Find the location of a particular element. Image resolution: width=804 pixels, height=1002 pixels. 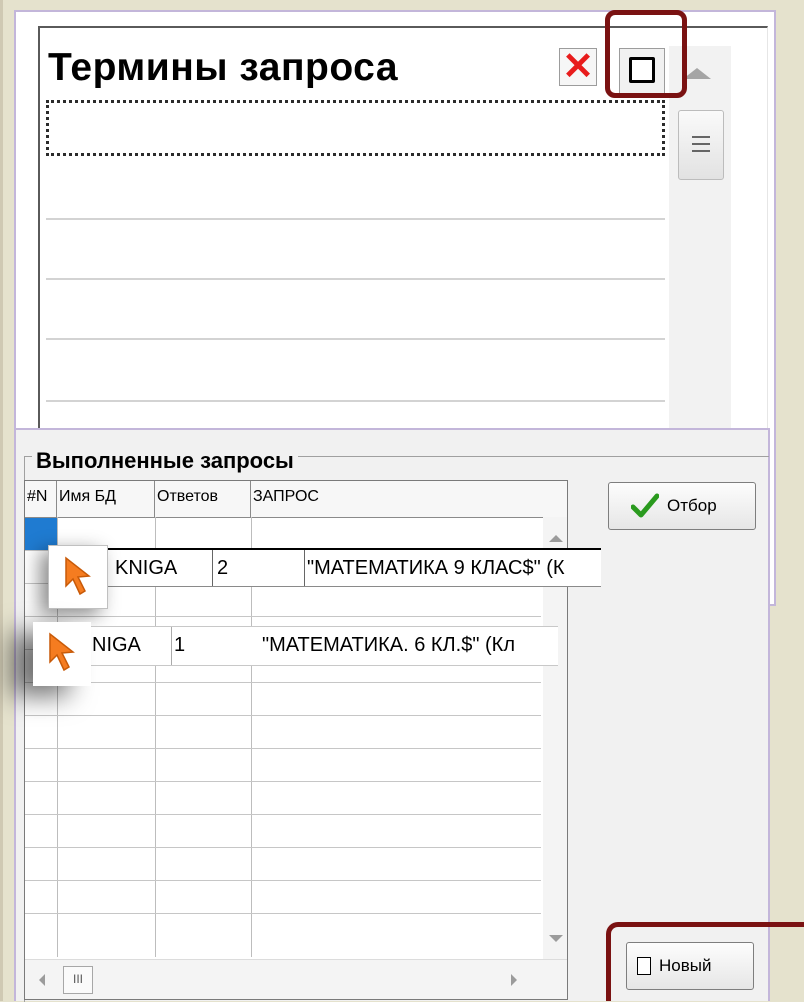

query-row: NIGA 1 "МАТЕМАТИКА. 6 КЛ.$" (Кл is located at coordinates (319, 646).